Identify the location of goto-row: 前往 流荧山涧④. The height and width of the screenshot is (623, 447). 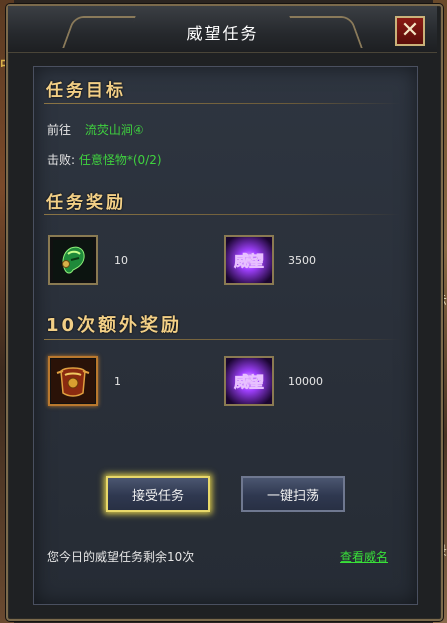
(95, 129).